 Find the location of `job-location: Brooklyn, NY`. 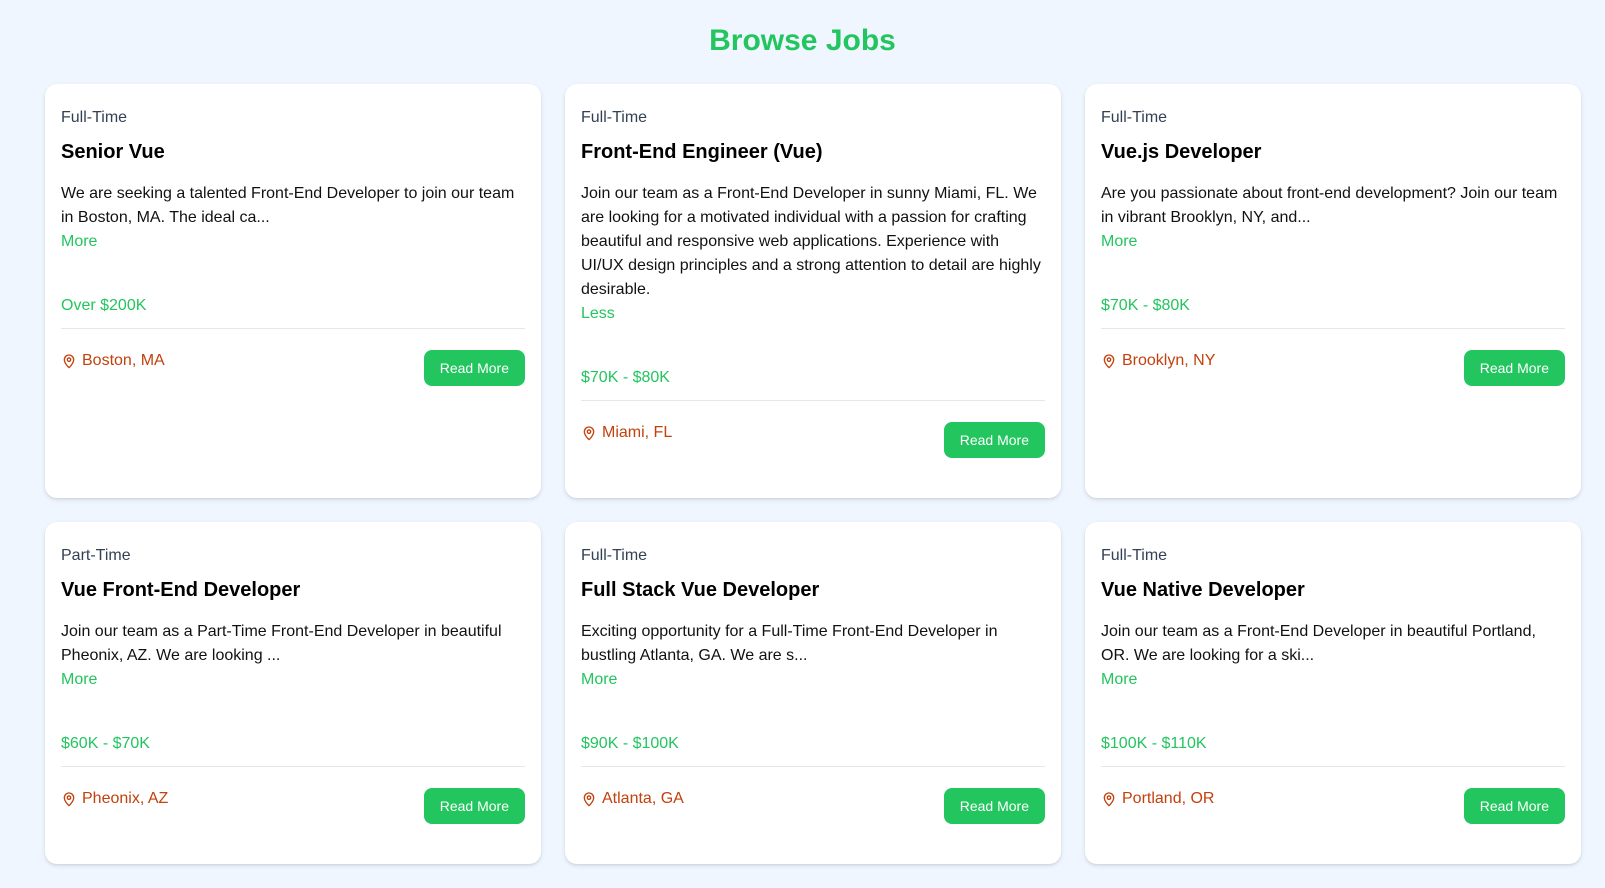

job-location: Brooklyn, NY is located at coordinates (1158, 361).